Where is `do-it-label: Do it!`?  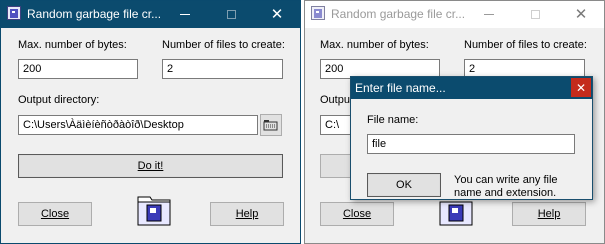 do-it-label: Do it! is located at coordinates (150, 166).